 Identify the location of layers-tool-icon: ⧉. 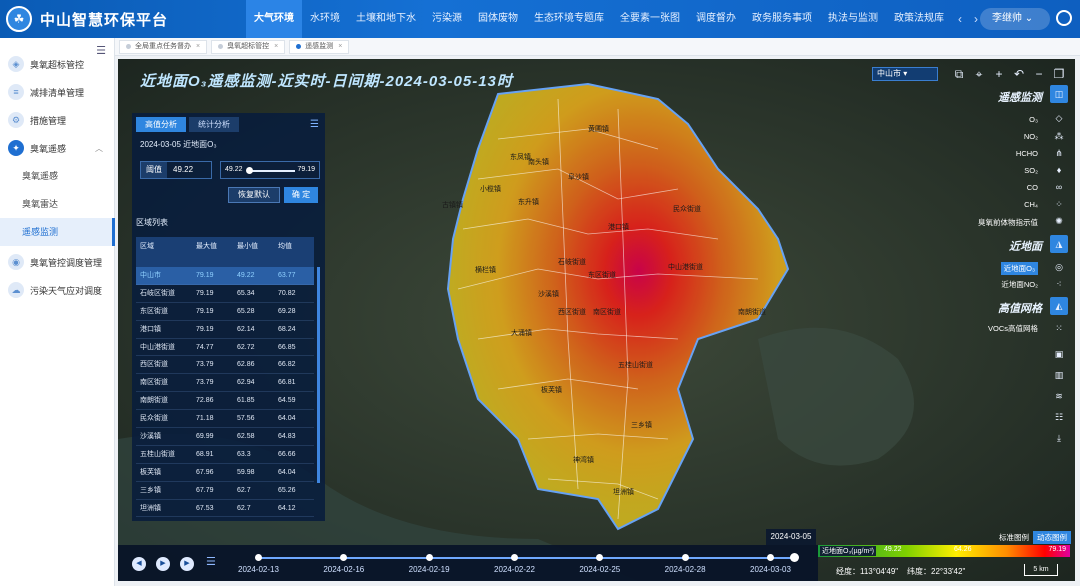
(959, 74).